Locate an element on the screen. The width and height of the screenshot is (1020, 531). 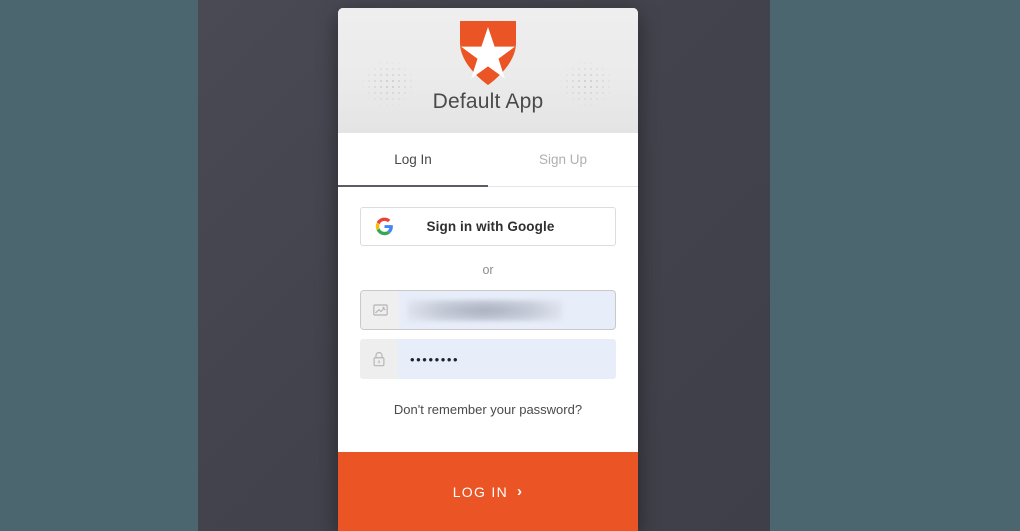
auth-mode-tabs: Log In Sign Up is located at coordinates (488, 160).